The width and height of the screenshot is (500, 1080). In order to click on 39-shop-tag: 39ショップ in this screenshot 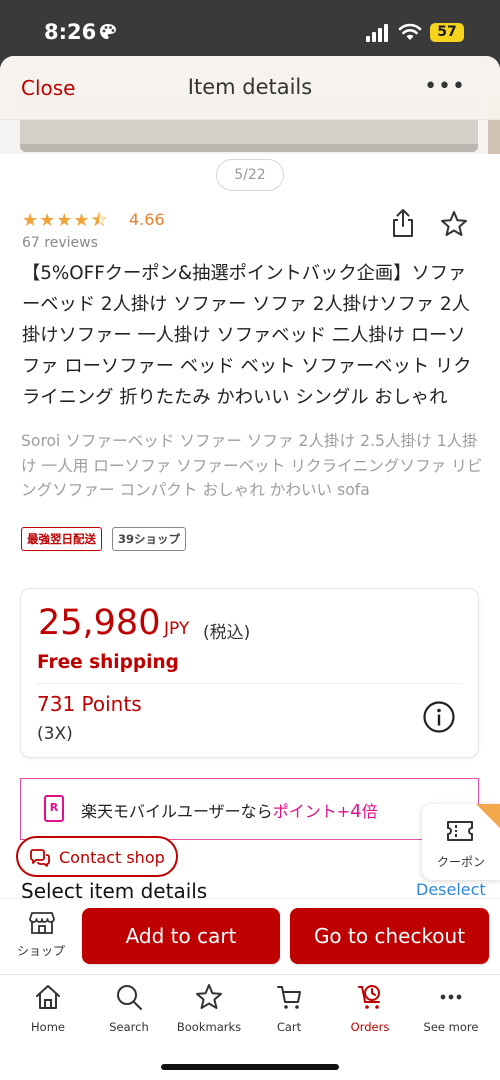, I will do `click(149, 539)`.